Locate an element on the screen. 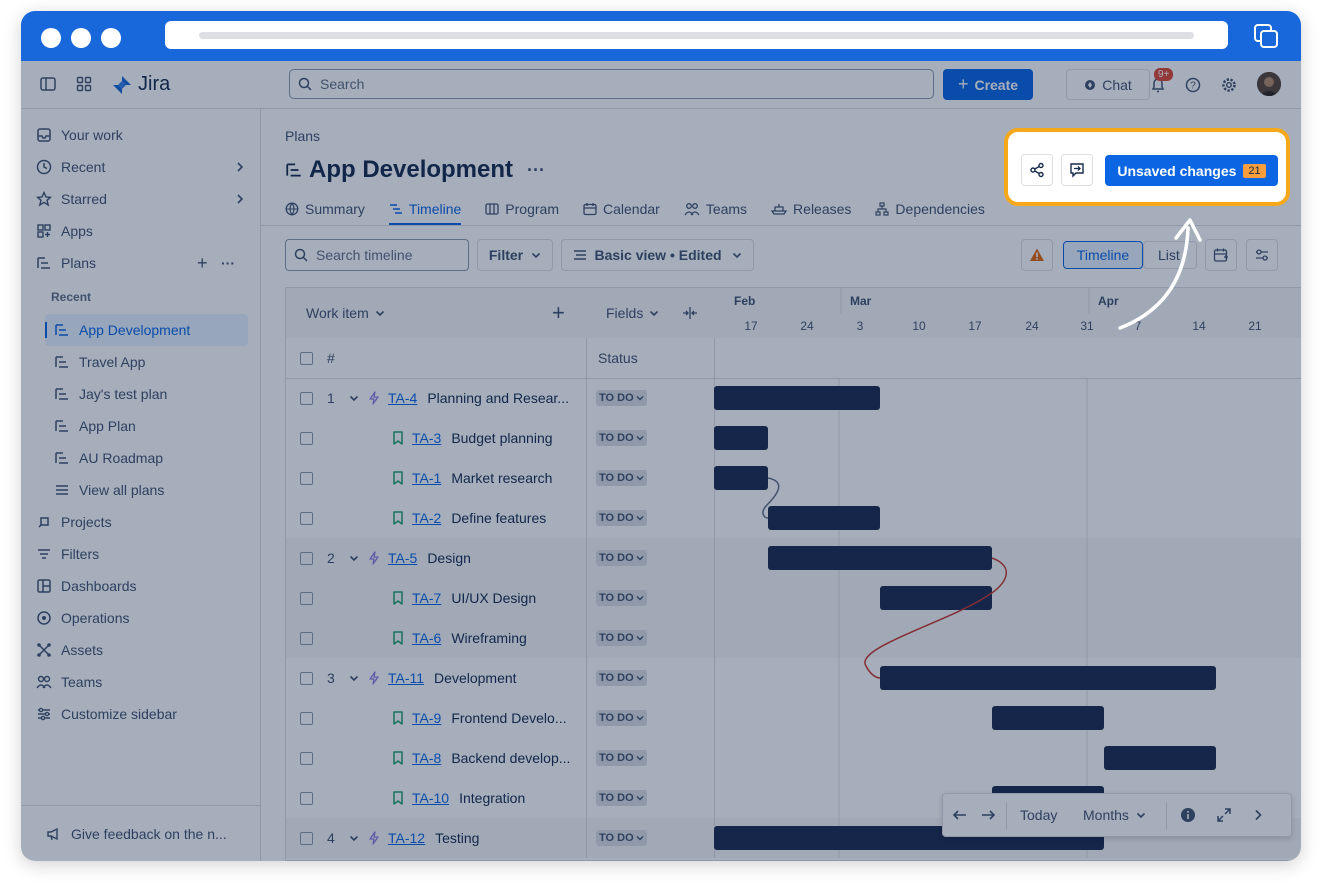 The image size is (1322, 892). work-item-key: TA-7 is located at coordinates (426, 598).